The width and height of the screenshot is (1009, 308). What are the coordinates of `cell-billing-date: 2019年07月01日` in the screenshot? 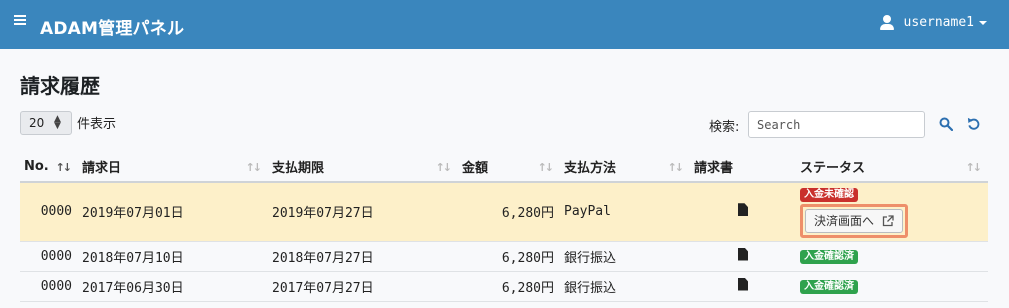 It's located at (173, 212).